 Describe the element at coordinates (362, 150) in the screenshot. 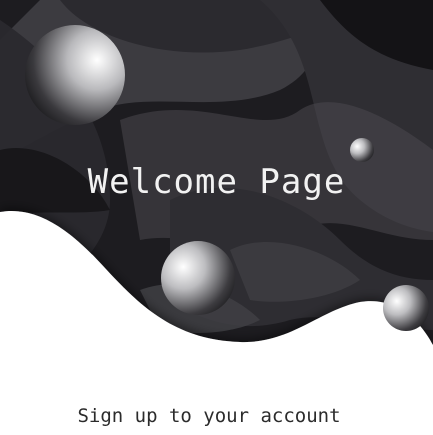

I see `sphere-small-icon` at that location.